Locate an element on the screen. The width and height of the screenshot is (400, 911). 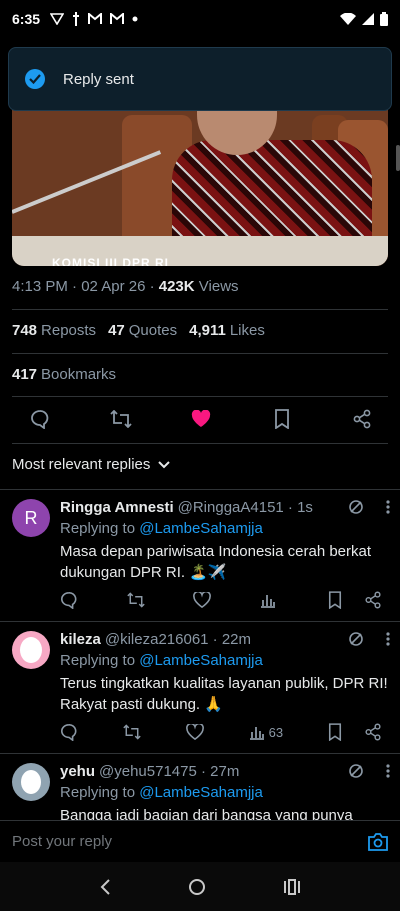
views-icon is located at coordinates (270, 600).